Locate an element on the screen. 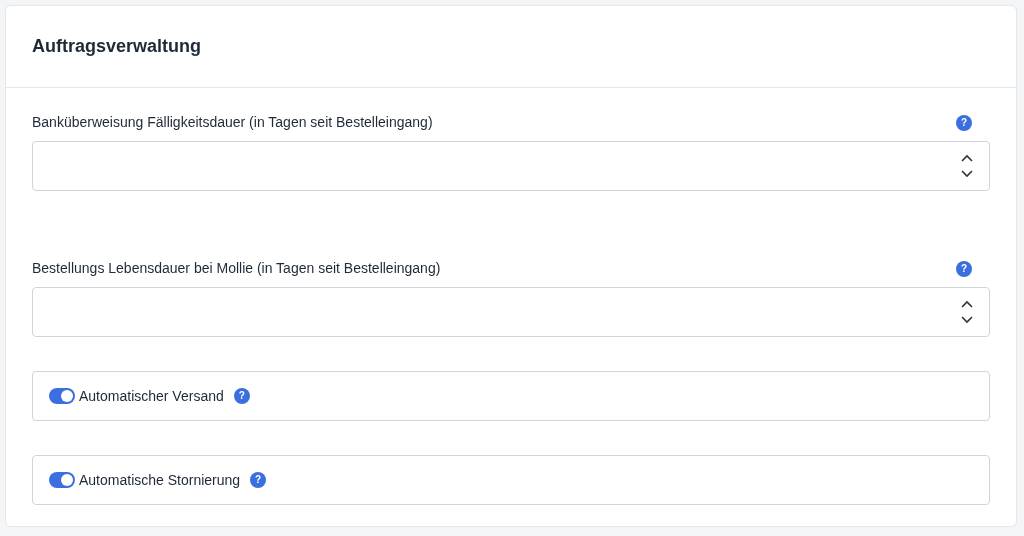  card-title: Auftragsverwaltung is located at coordinates (117, 46).